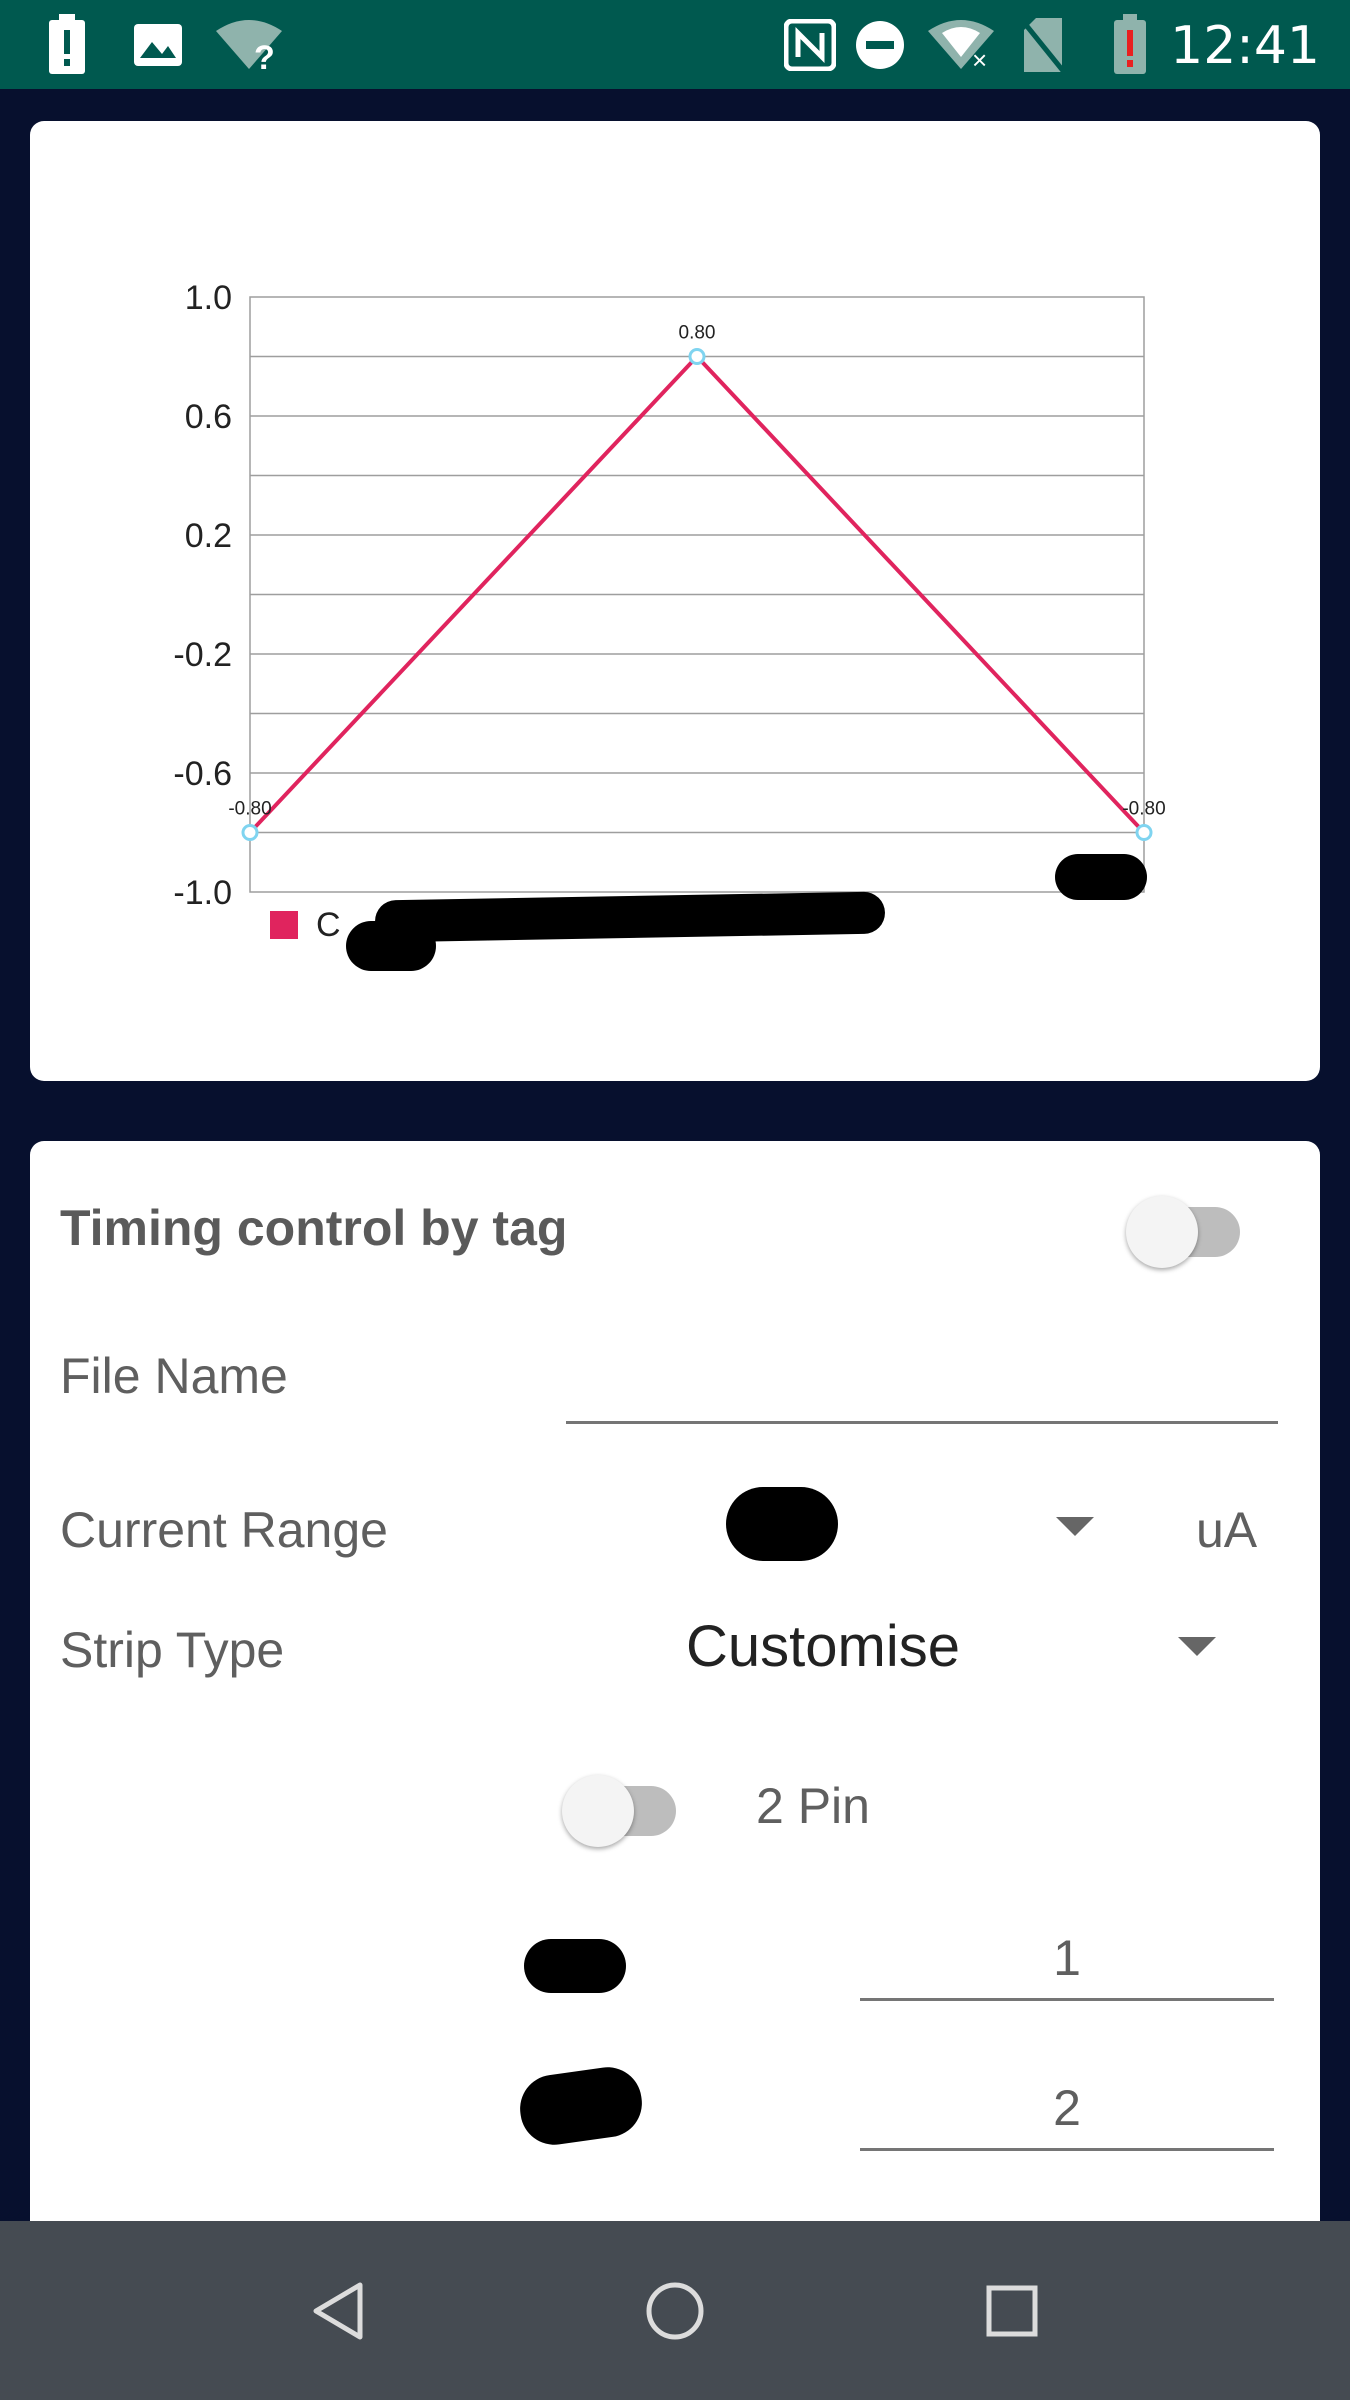  I want to click on do-not-disturb-icon, so click(880, 44).